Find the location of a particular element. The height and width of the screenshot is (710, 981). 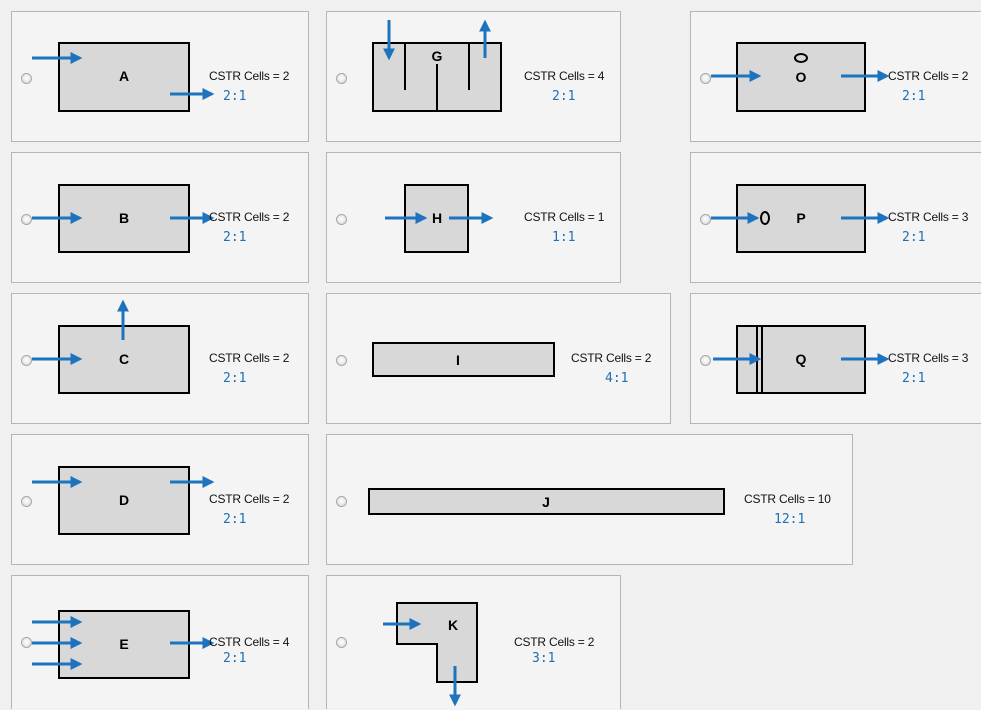

option-card-j: J CSTR Cells = 10 12:1 is located at coordinates (589, 499).